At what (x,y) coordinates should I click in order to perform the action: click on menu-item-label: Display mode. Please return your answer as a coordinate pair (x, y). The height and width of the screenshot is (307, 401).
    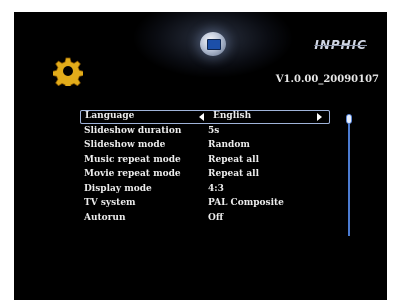
    Looking at the image, I should click on (118, 188).